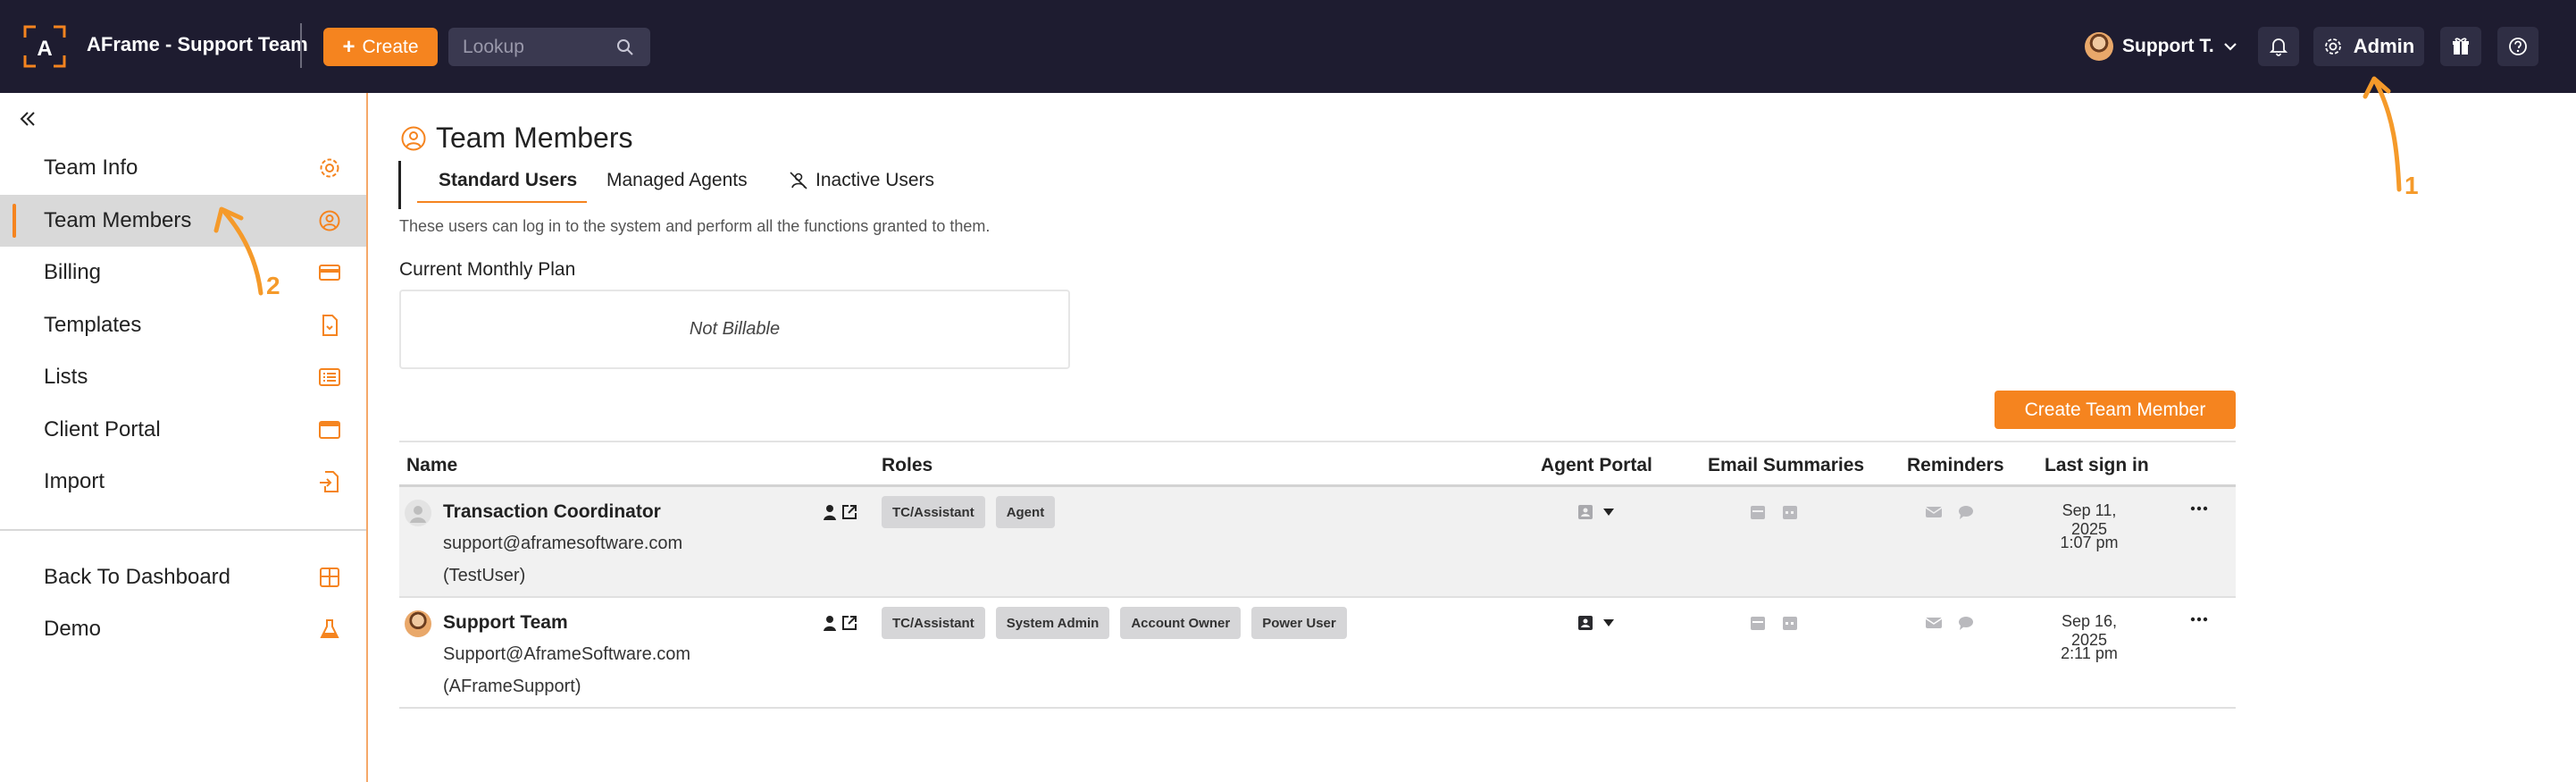  Describe the element at coordinates (506, 623) in the screenshot. I see `member-name: Support Team` at that location.